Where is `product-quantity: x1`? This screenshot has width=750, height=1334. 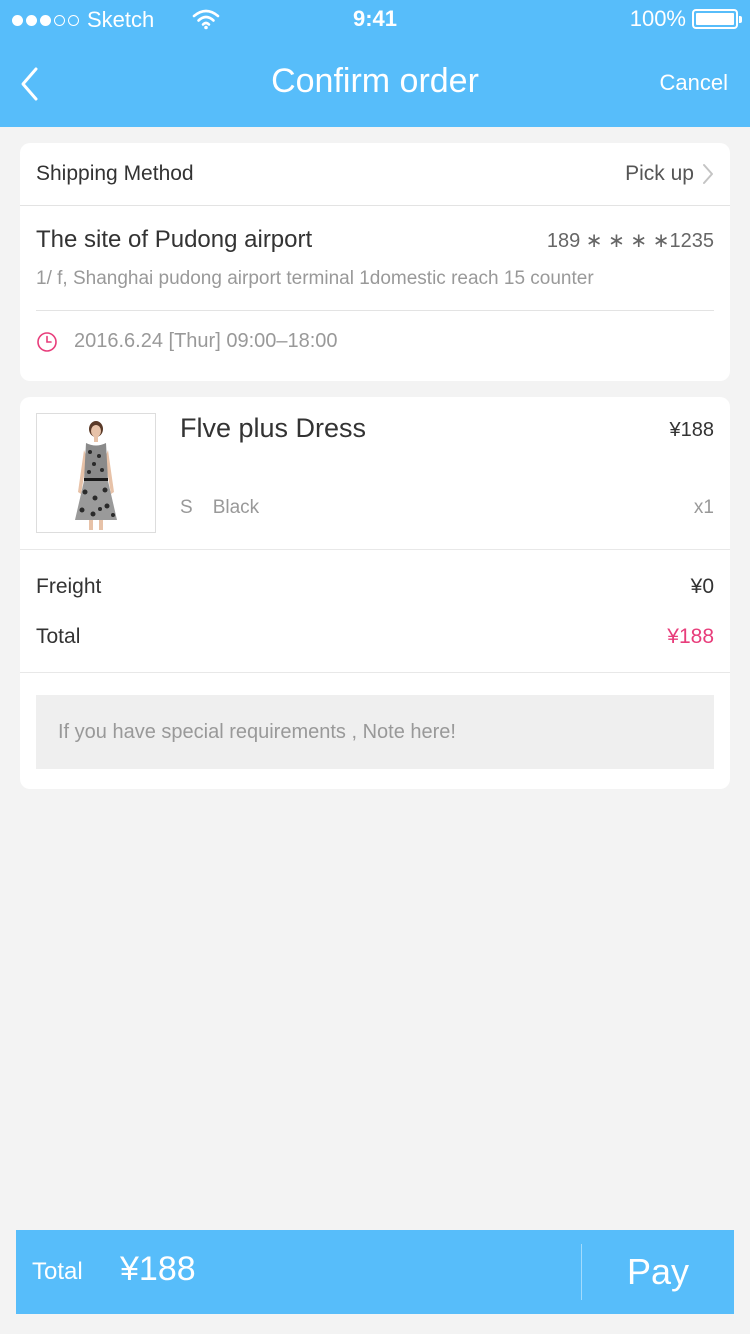 product-quantity: x1 is located at coordinates (703, 507).